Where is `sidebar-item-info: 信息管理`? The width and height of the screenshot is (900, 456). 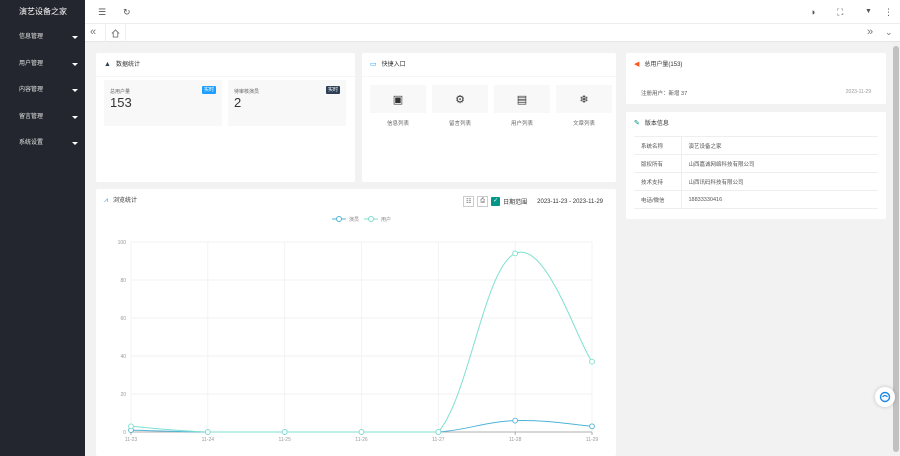
sidebar-item-info: 信息管理 is located at coordinates (42, 37).